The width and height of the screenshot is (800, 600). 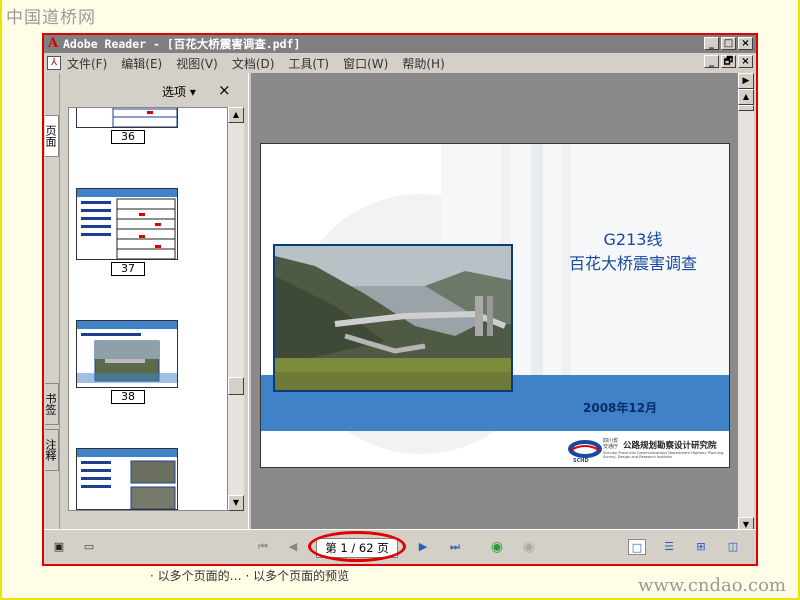 I want to click on options-dropdown: 选项 ▾, so click(x=179, y=91).